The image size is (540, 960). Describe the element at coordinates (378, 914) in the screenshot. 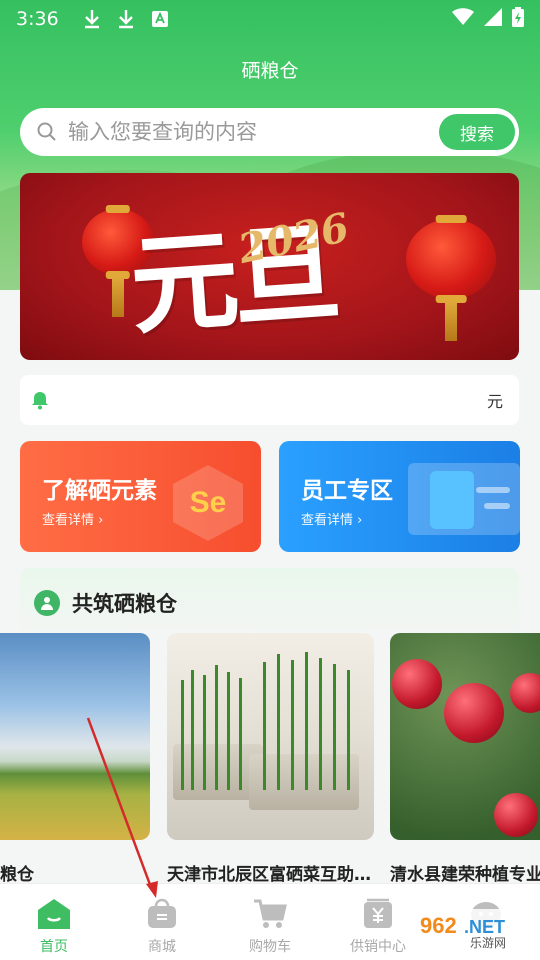

I see `yuan-icon` at that location.